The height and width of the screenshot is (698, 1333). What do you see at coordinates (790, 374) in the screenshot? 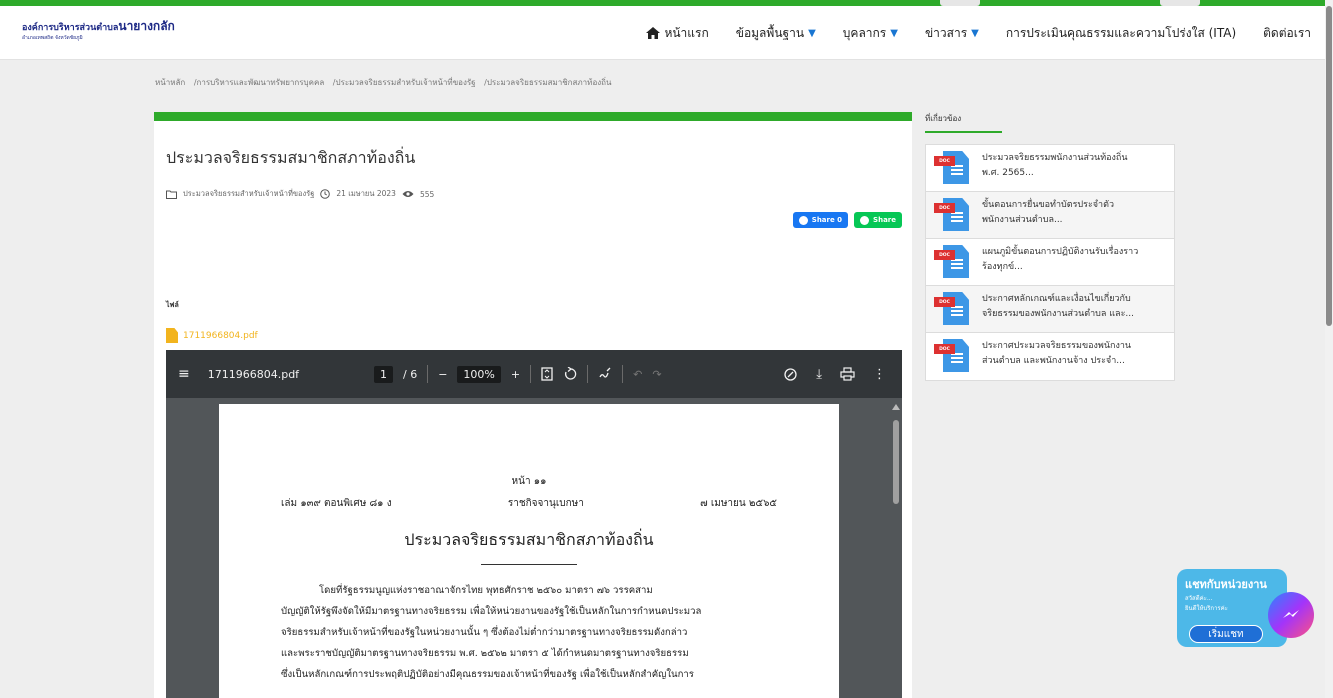
I see `draw-icon` at bounding box center [790, 374].